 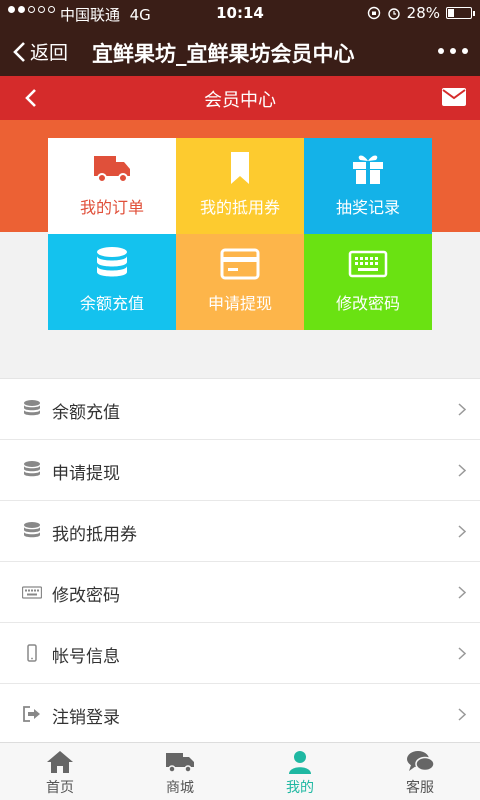 I want to click on alarm-icon, so click(x=393, y=14).